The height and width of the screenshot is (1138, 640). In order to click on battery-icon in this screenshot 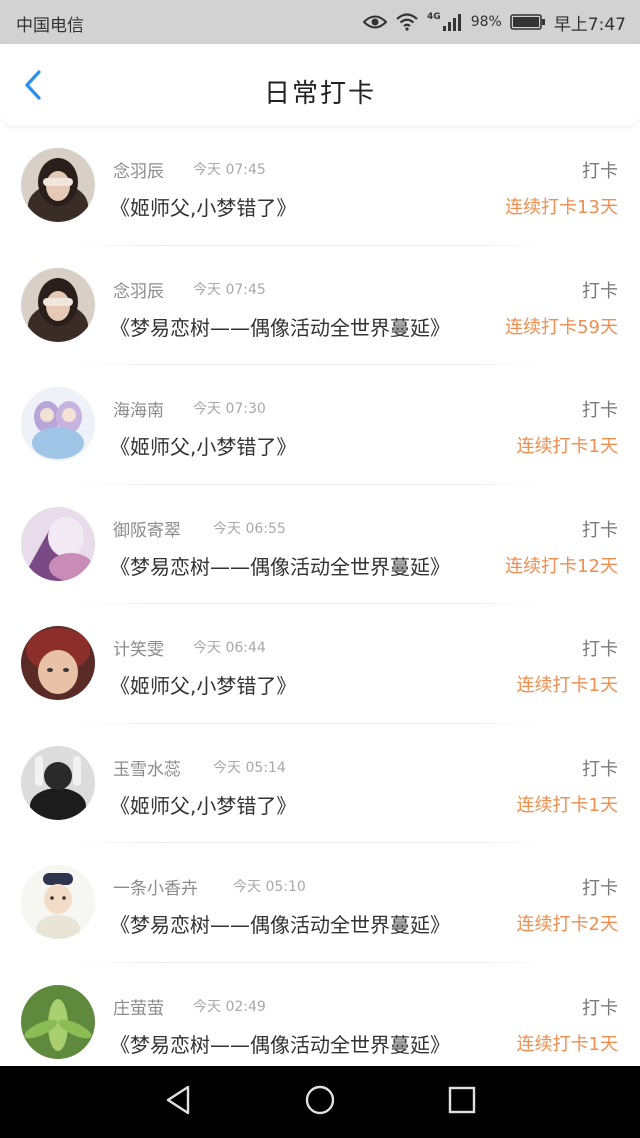, I will do `click(528, 22)`.